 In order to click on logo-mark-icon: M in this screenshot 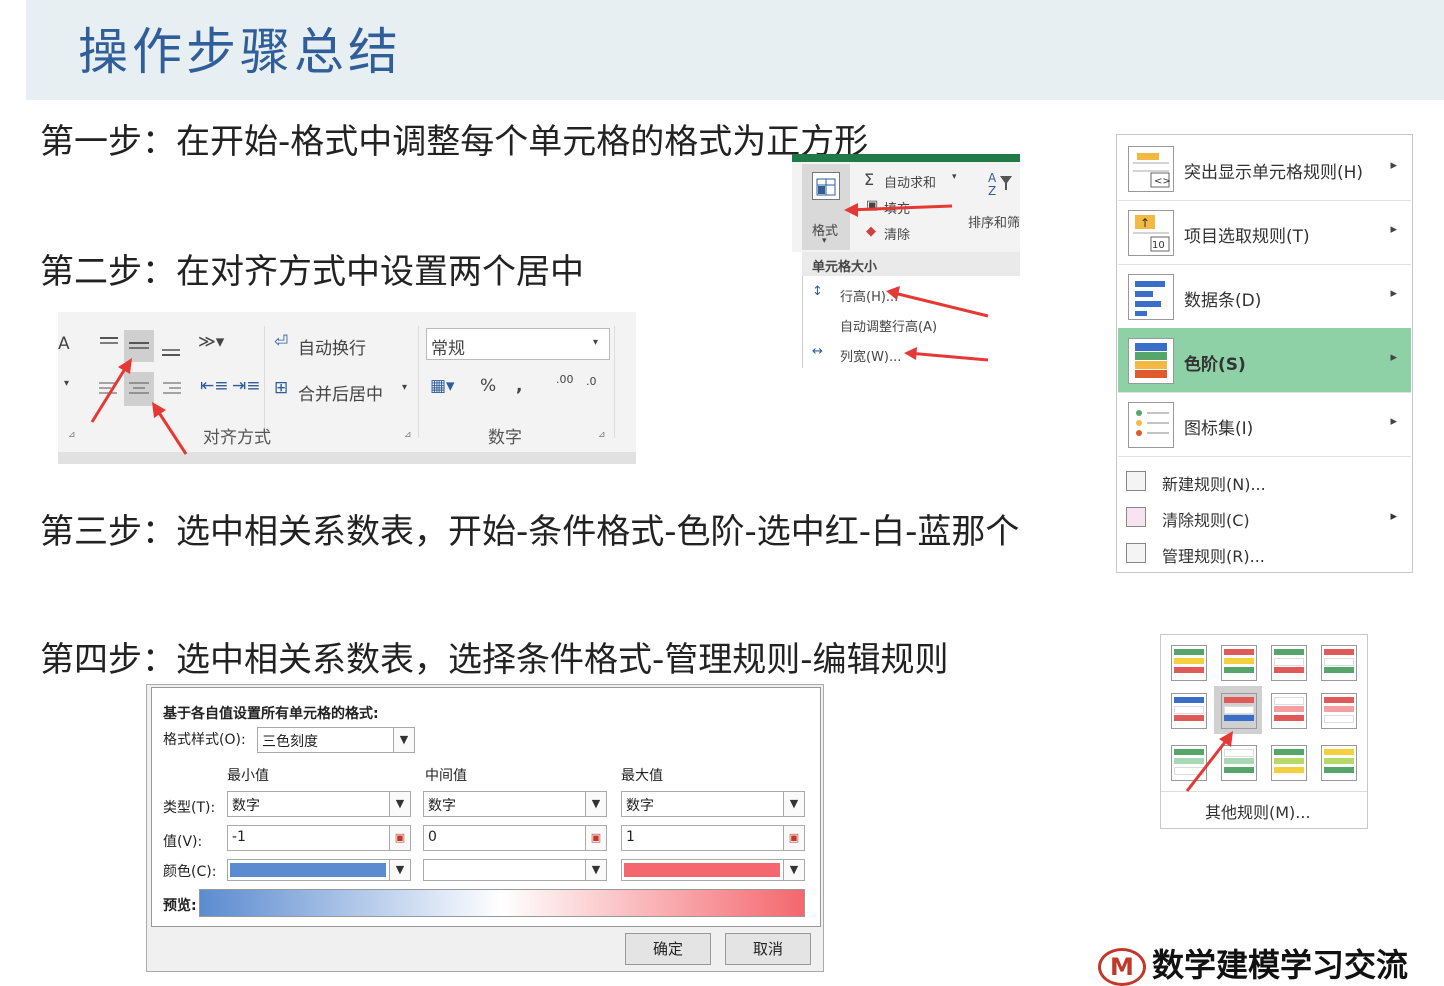, I will do `click(1122, 967)`.